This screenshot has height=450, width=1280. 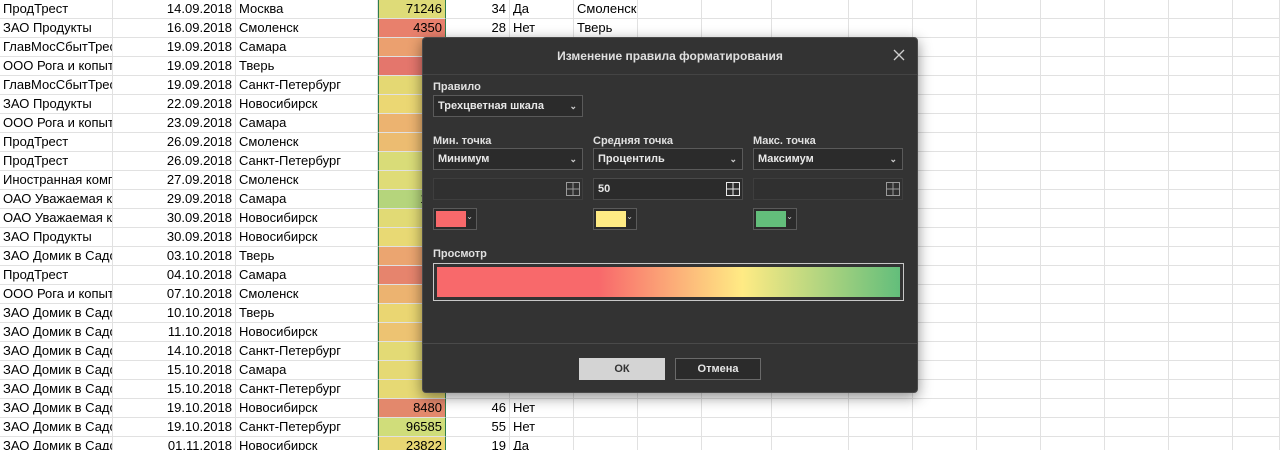 What do you see at coordinates (174, 104) in the screenshot?
I see `date-cell: 22.09.2018` at bounding box center [174, 104].